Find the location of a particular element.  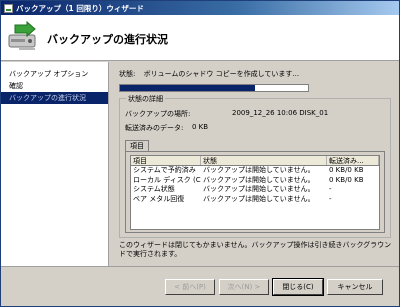

details-tabbar: 項目 is located at coordinates (137, 145).